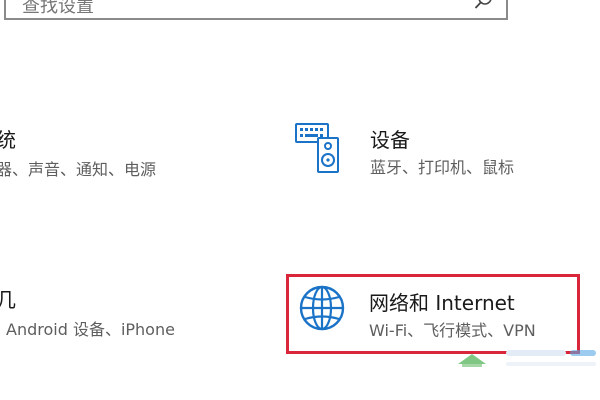 Image resolution: width=600 pixels, height=400 pixels. Describe the element at coordinates (317, 148) in the screenshot. I see `keyboard-speaker-icon` at that location.